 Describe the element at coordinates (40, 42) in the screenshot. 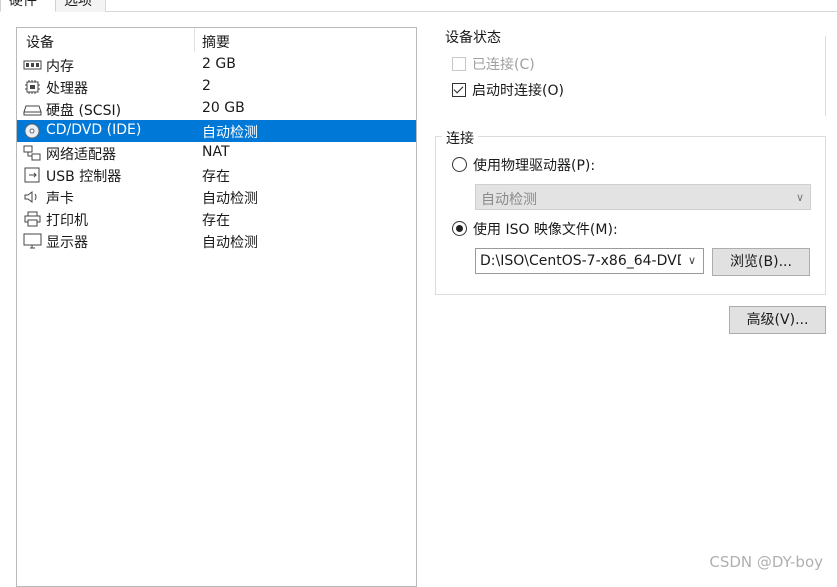

I see `column-header-device: 设备` at that location.